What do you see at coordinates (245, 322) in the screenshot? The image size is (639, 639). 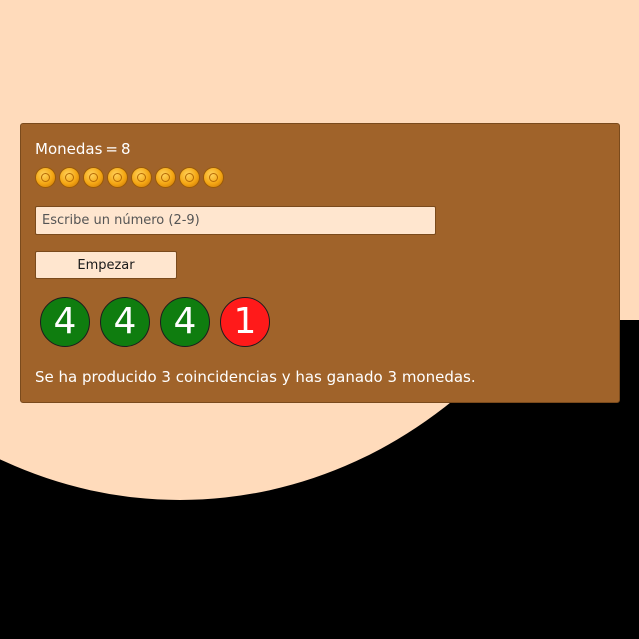 I see `ball-no-match: 1` at bounding box center [245, 322].